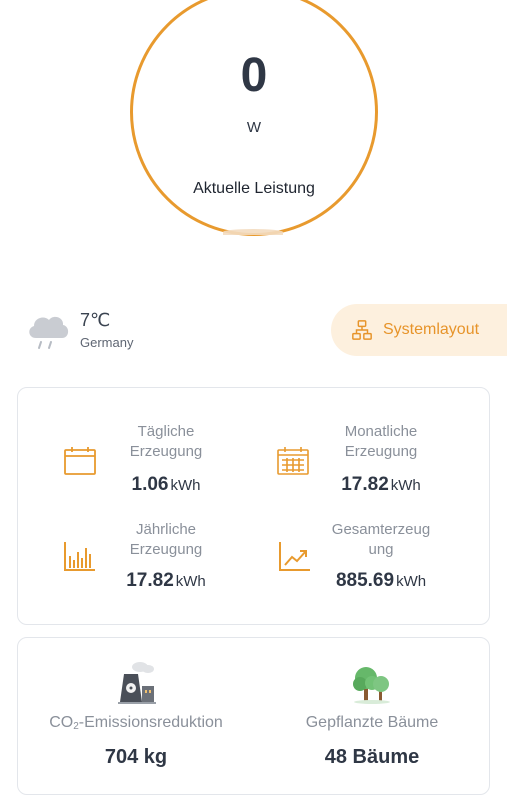 Image resolution: width=507 pixels, height=800 pixels. I want to click on yearly-title-line2: Erzeugung, so click(166, 549).